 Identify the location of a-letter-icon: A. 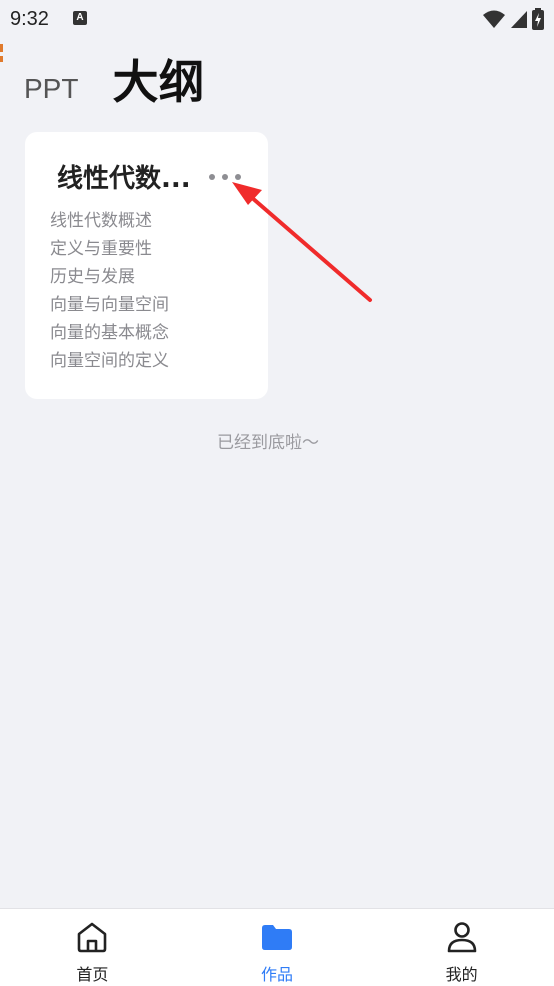
(80, 18).